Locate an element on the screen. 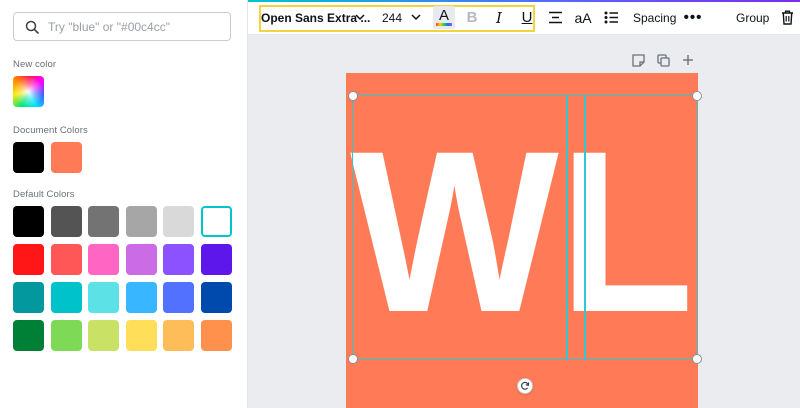 Image resolution: width=800 pixels, height=408 pixels. add-page-button is located at coordinates (688, 60).